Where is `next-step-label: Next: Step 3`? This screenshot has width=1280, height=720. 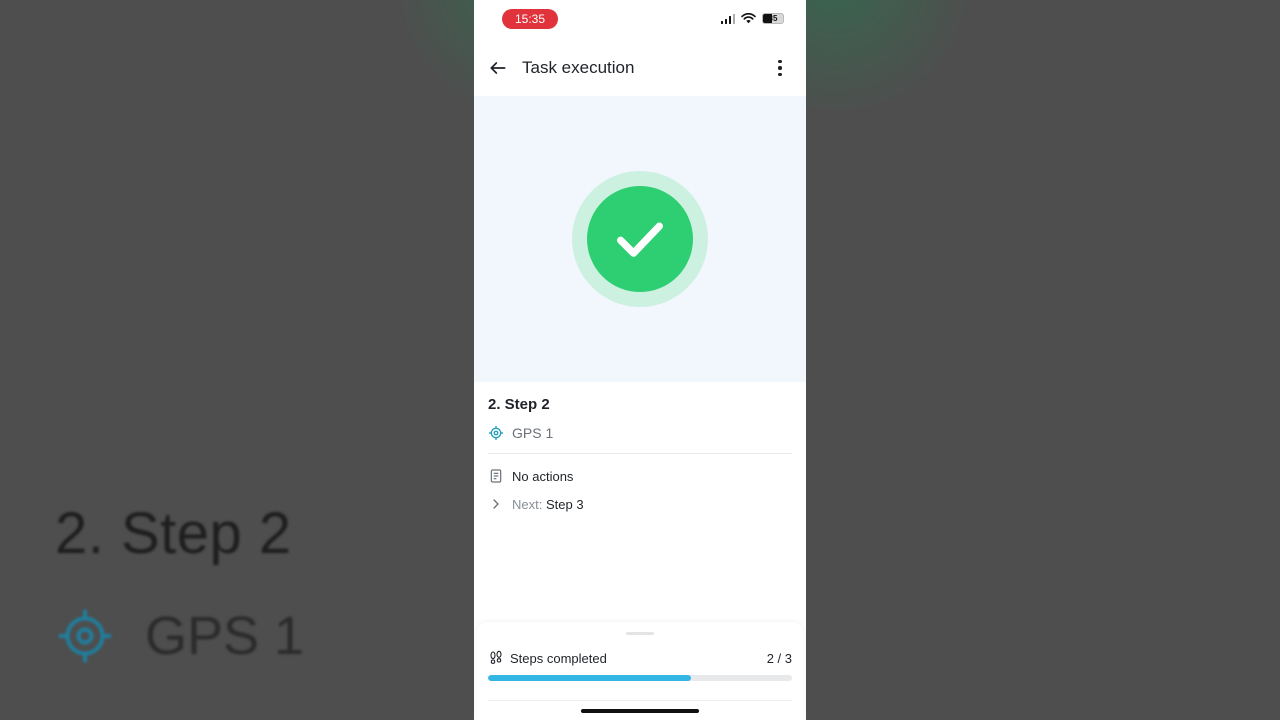
next-step-label: Next: Step 3 is located at coordinates (548, 504).